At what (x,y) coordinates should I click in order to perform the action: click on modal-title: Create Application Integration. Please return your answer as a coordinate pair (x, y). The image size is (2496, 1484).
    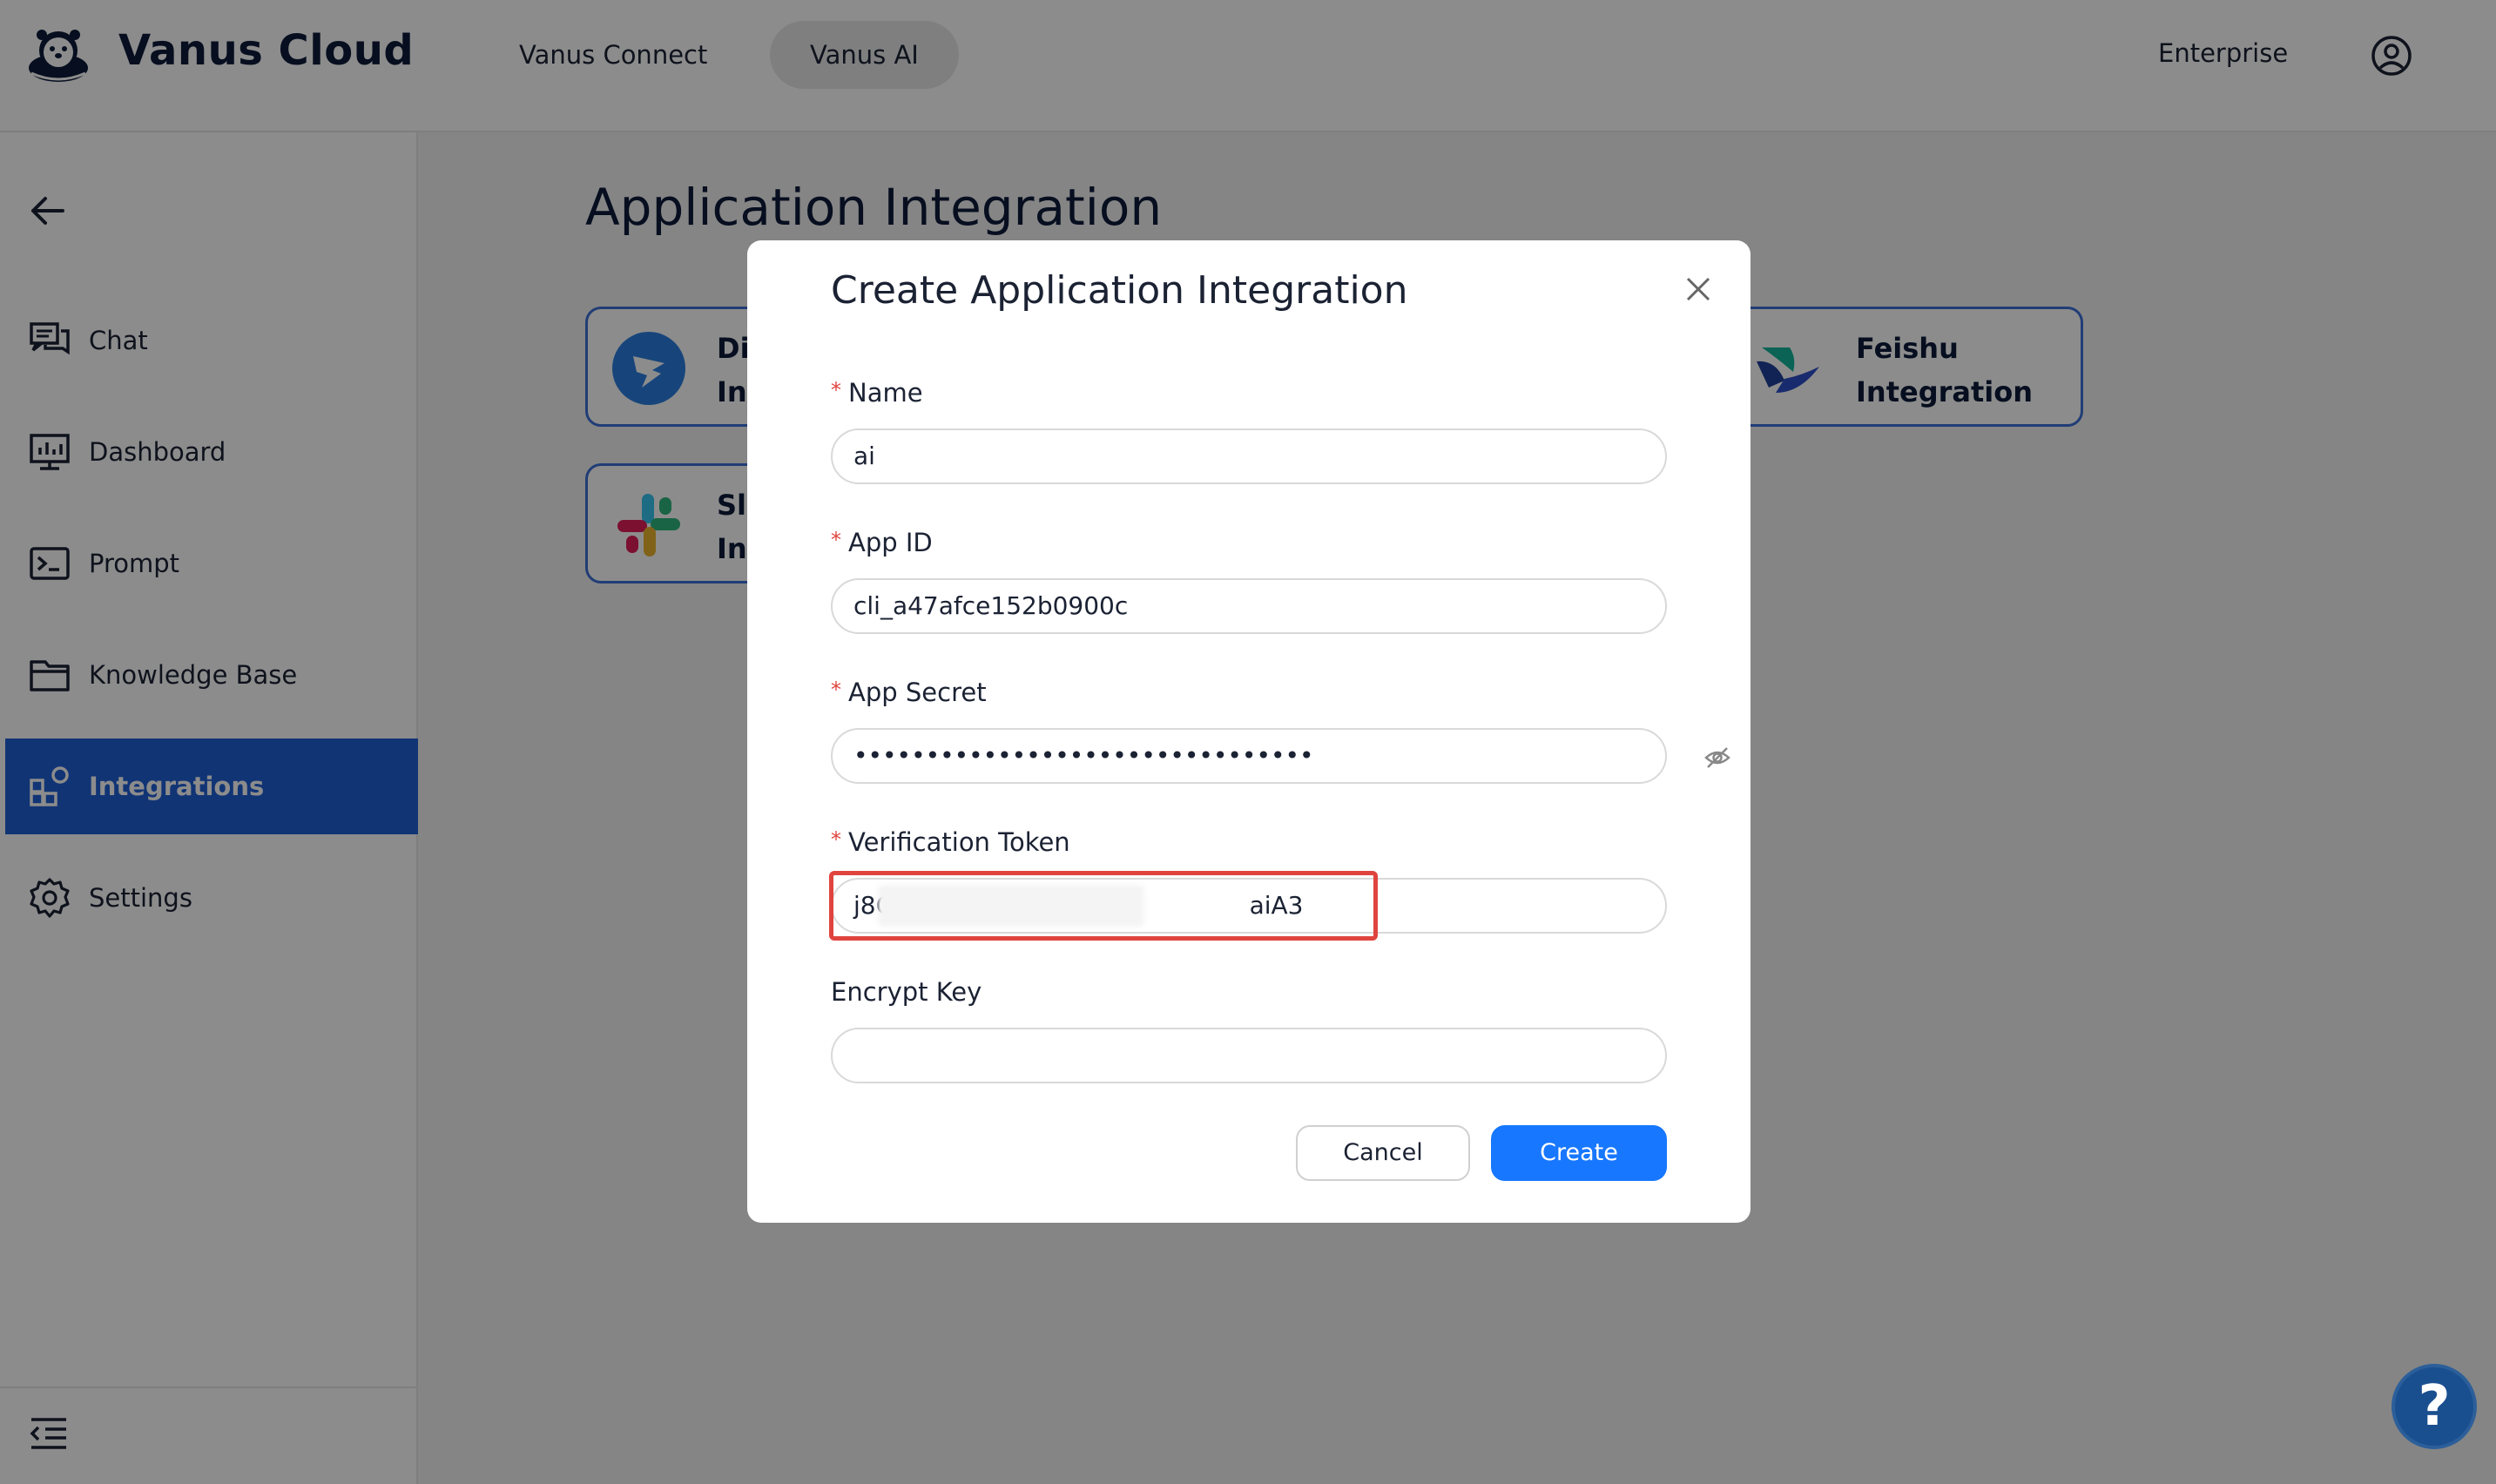
    Looking at the image, I should click on (1119, 290).